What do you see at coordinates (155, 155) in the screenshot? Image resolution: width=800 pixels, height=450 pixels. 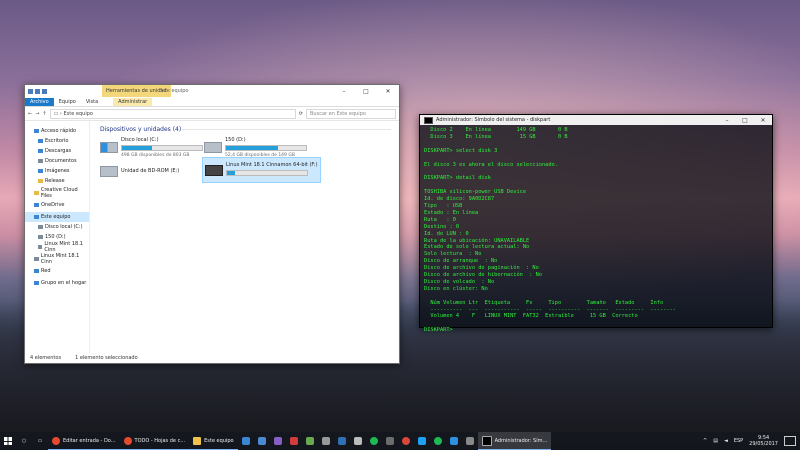 I see `drive-free-space: 498 GB disponibles de 803 GB` at bounding box center [155, 155].